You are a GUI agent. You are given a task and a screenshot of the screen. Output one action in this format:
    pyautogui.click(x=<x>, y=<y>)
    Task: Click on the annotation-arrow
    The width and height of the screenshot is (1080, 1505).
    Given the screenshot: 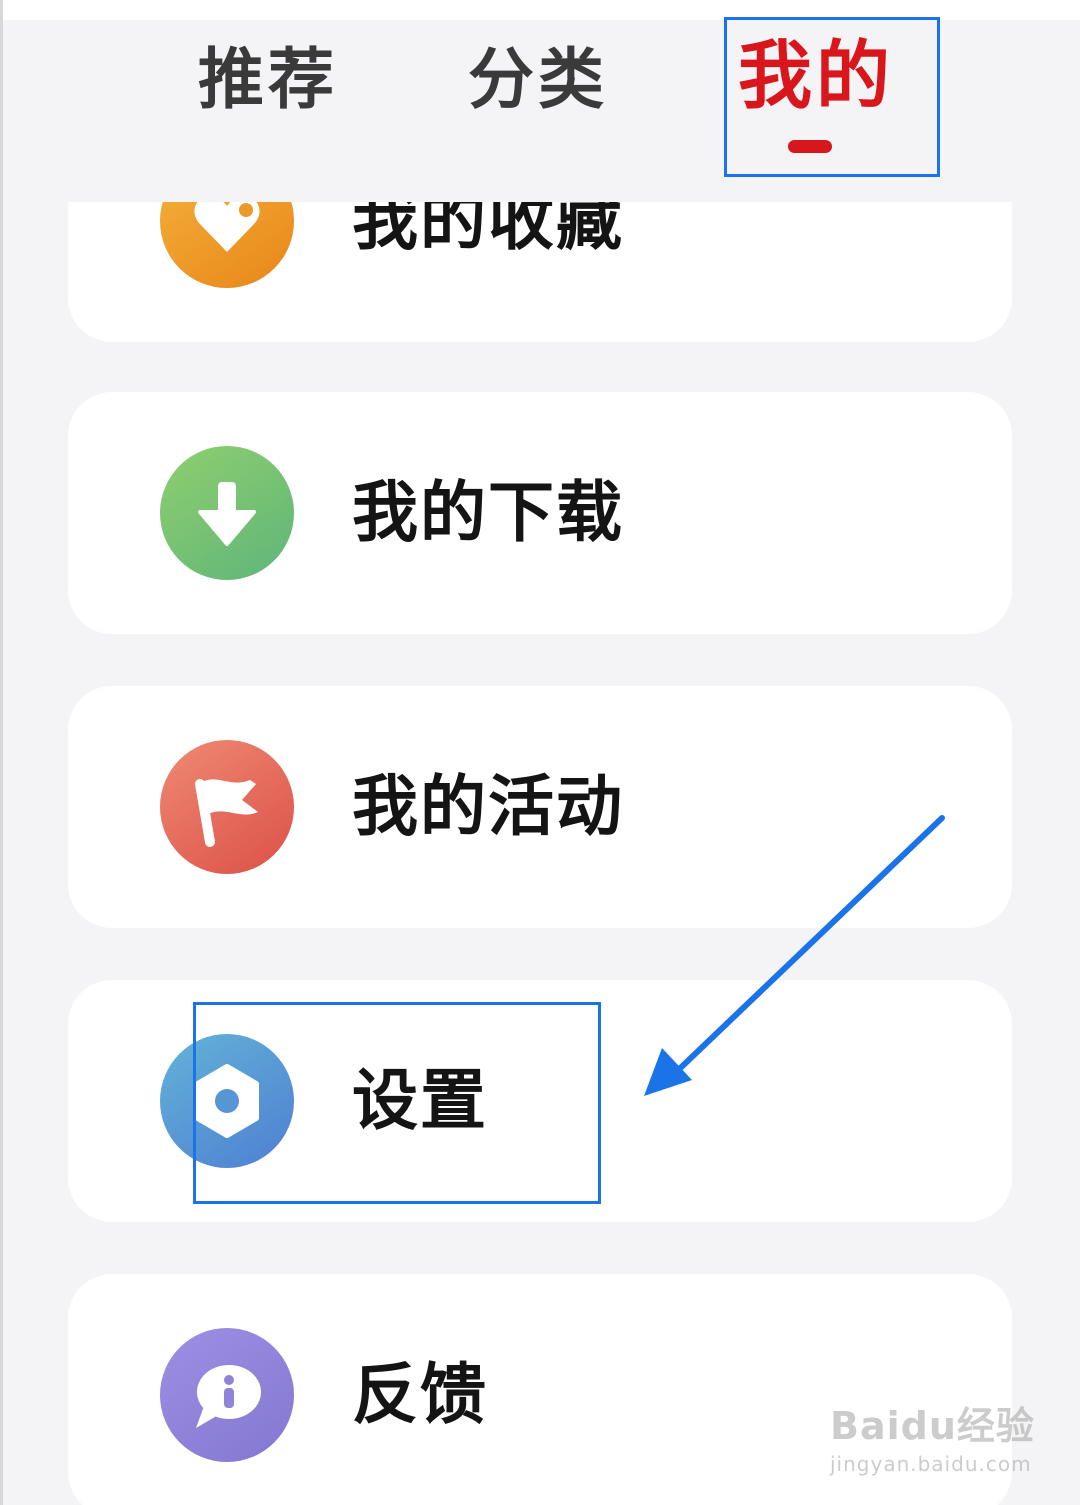 What is the action you would take?
    pyautogui.click(x=794, y=955)
    